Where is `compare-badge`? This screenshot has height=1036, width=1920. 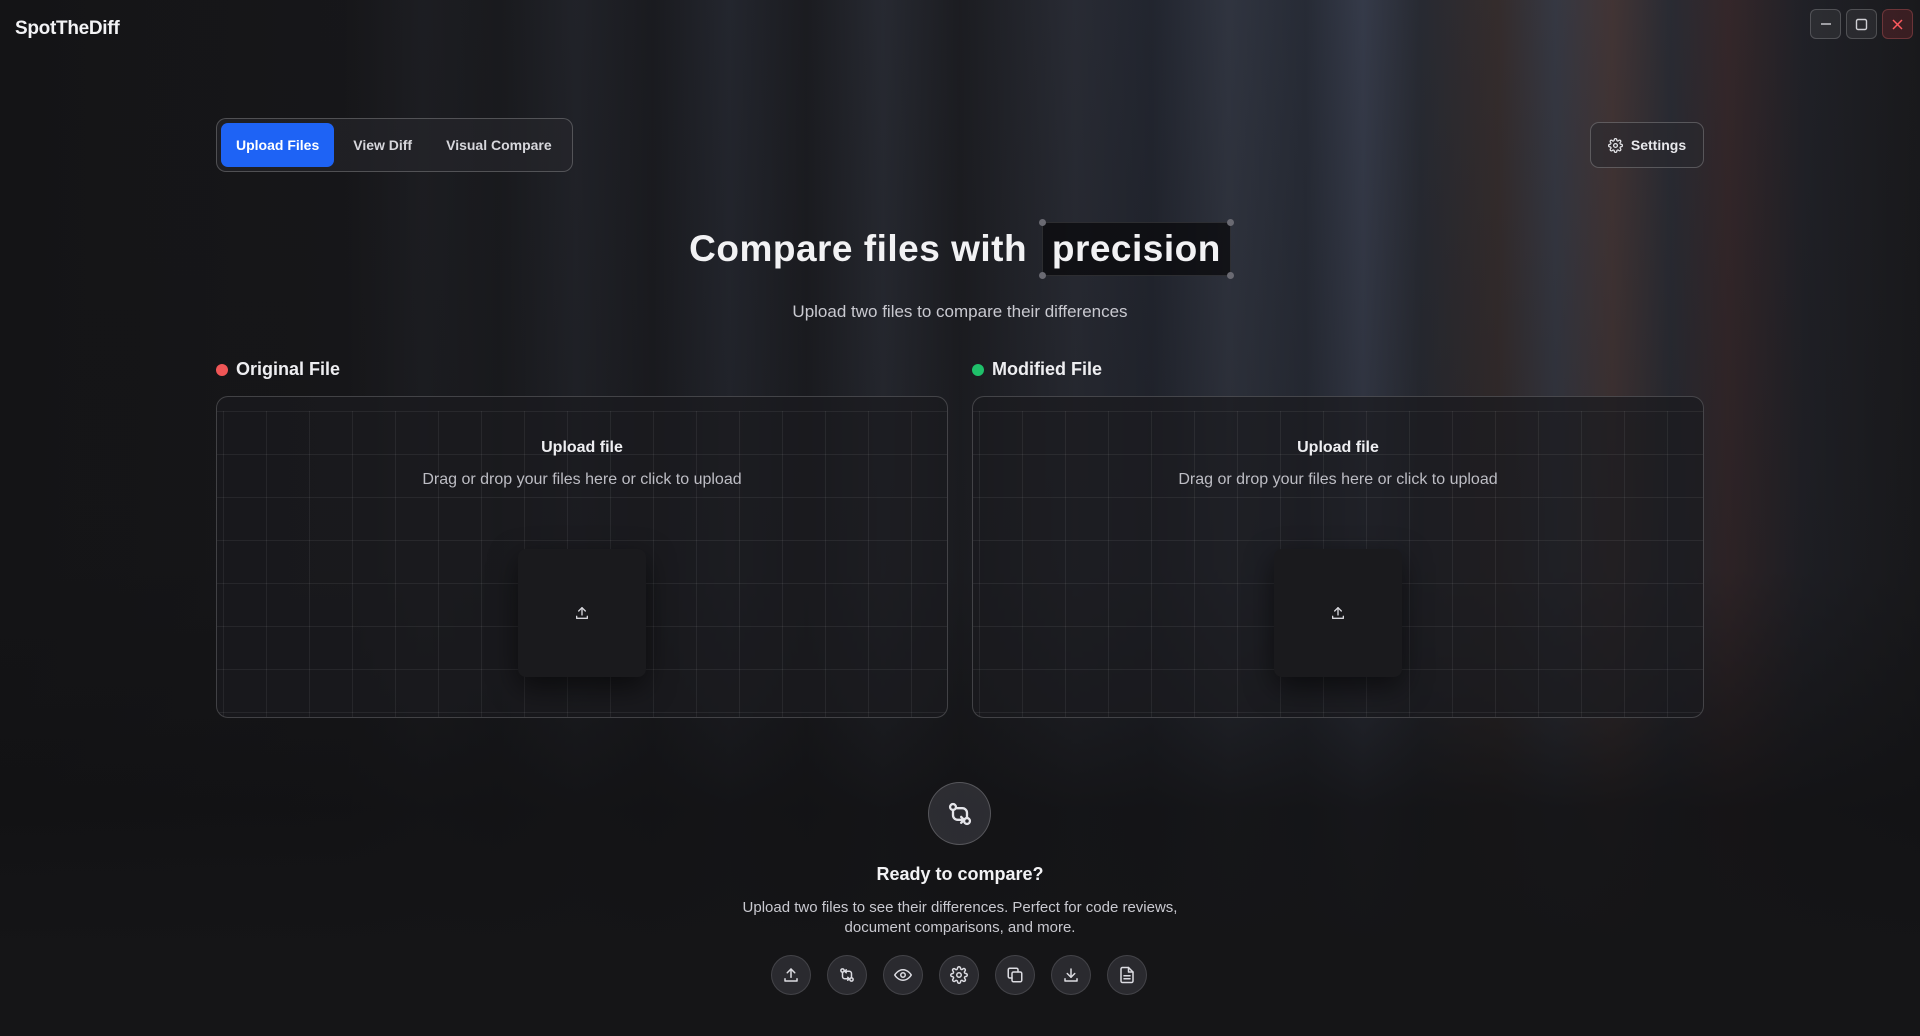
compare-badge is located at coordinates (959, 813).